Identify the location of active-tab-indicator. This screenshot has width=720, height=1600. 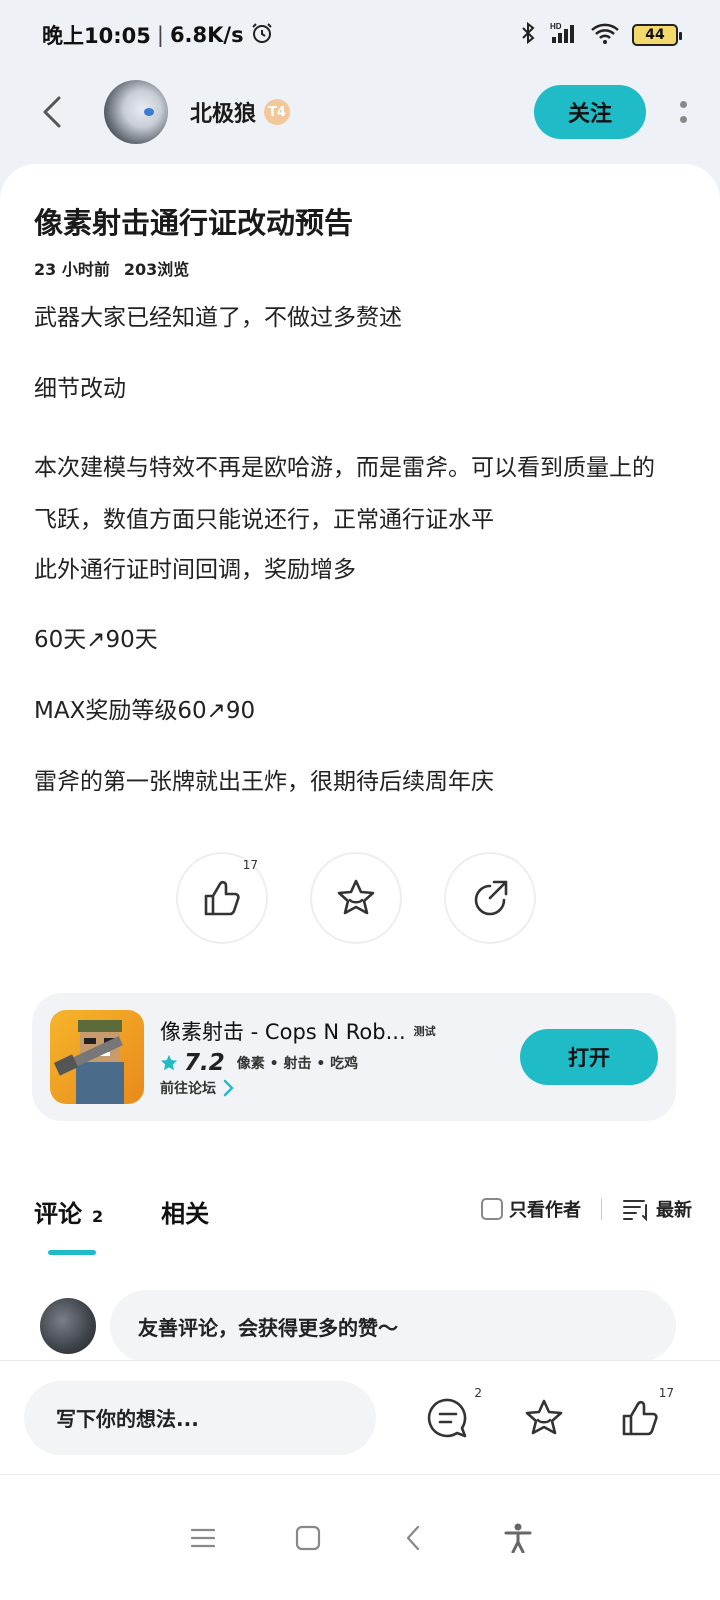
(72, 1252).